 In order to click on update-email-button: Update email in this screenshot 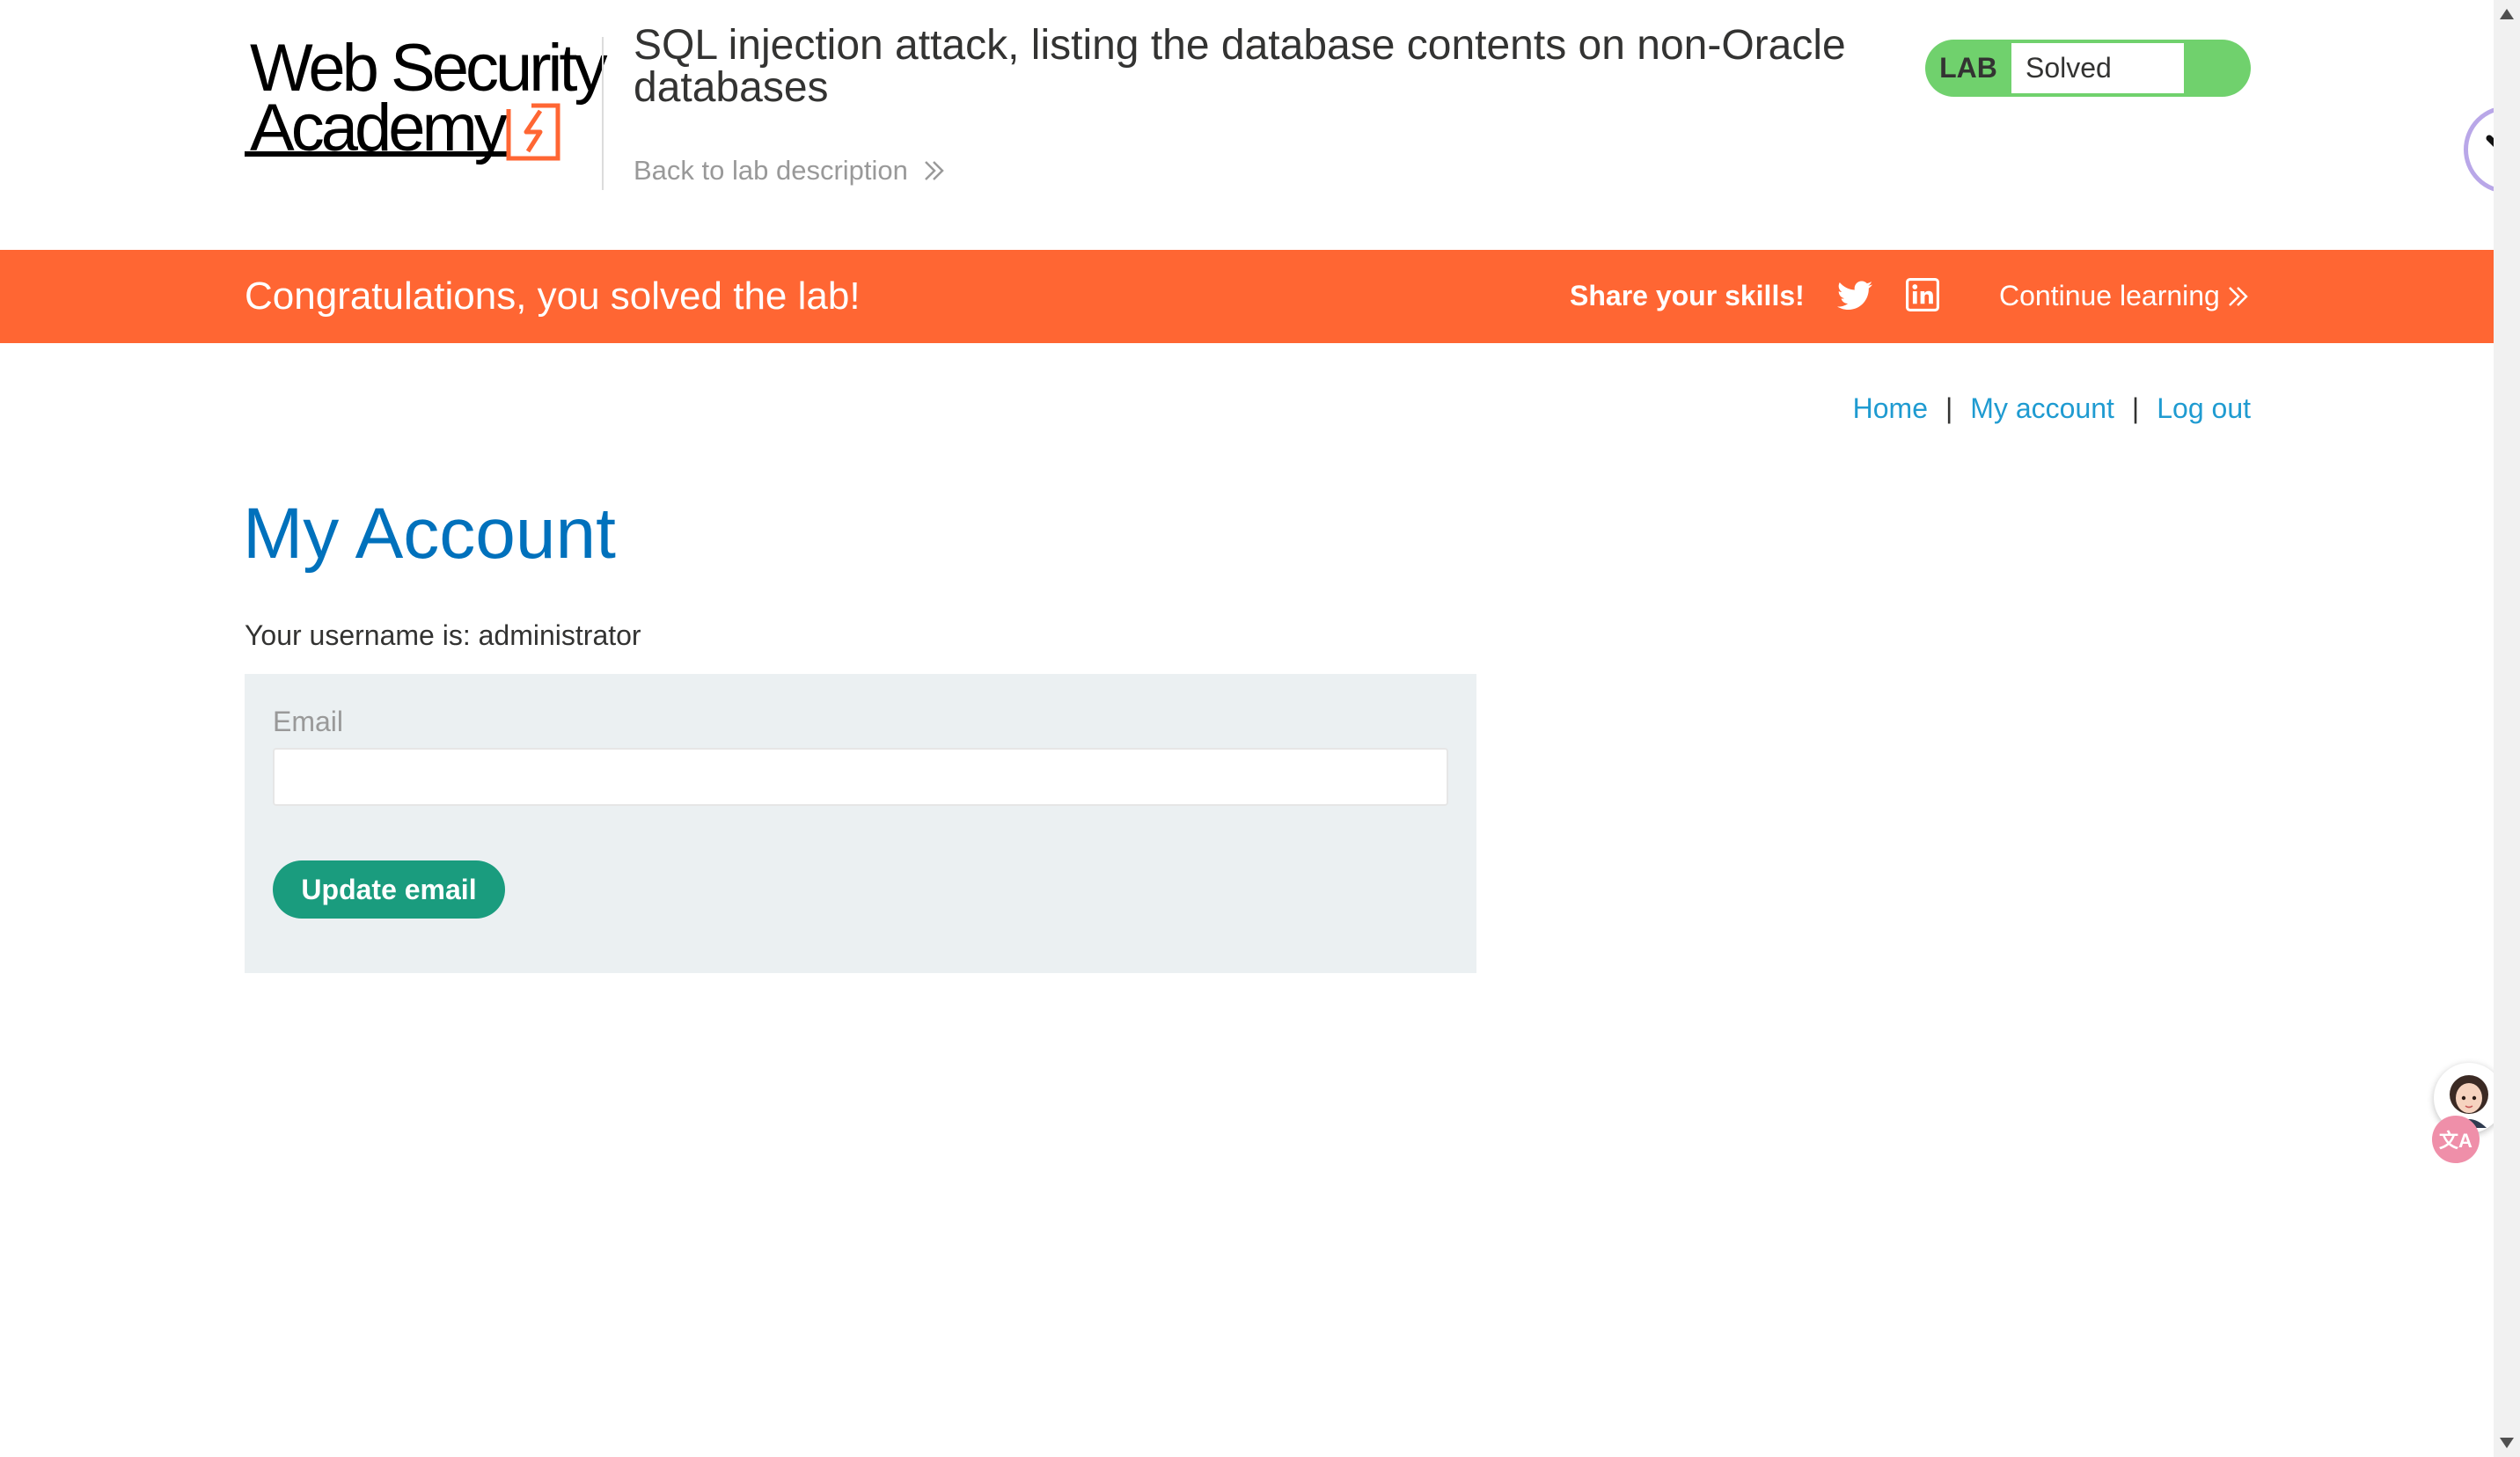, I will do `click(389, 889)`.